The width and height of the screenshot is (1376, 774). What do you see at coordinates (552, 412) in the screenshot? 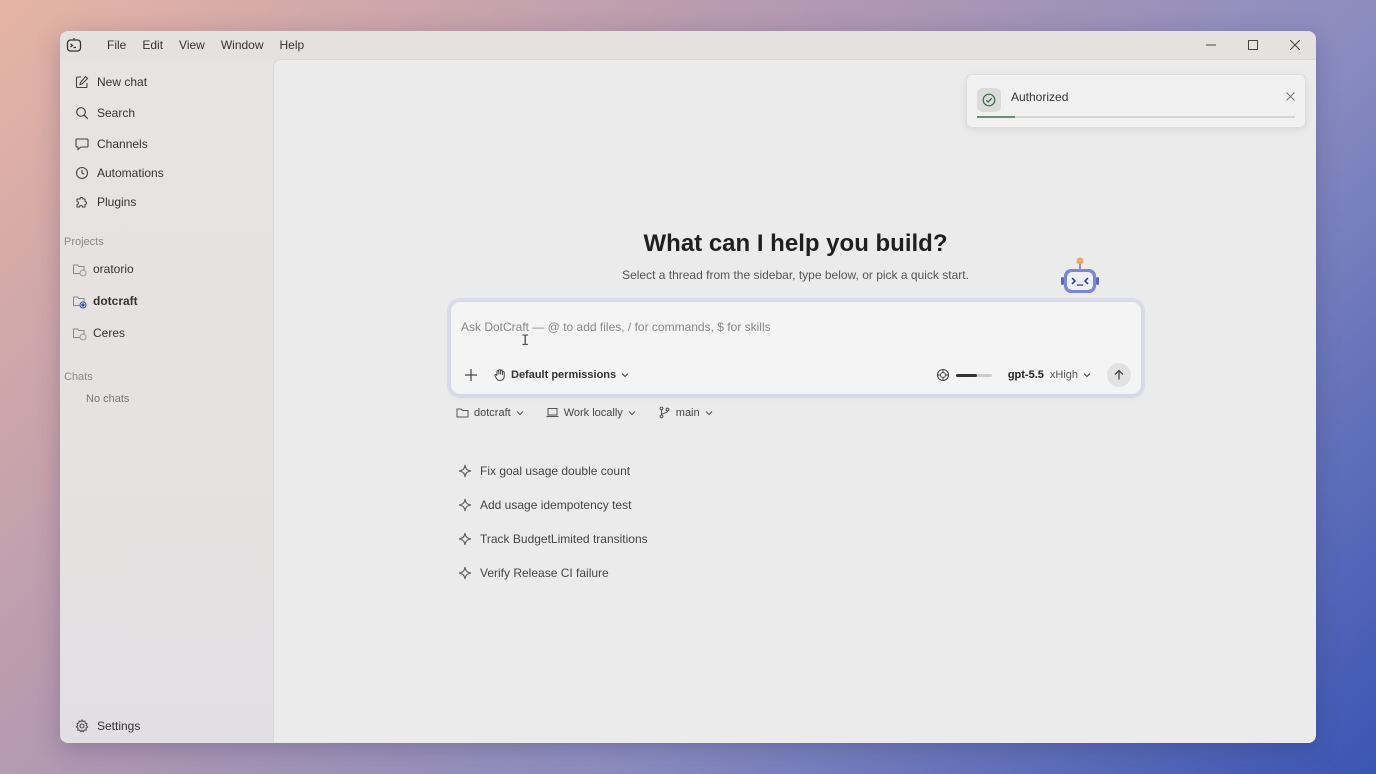
I see `laptop-icon` at bounding box center [552, 412].